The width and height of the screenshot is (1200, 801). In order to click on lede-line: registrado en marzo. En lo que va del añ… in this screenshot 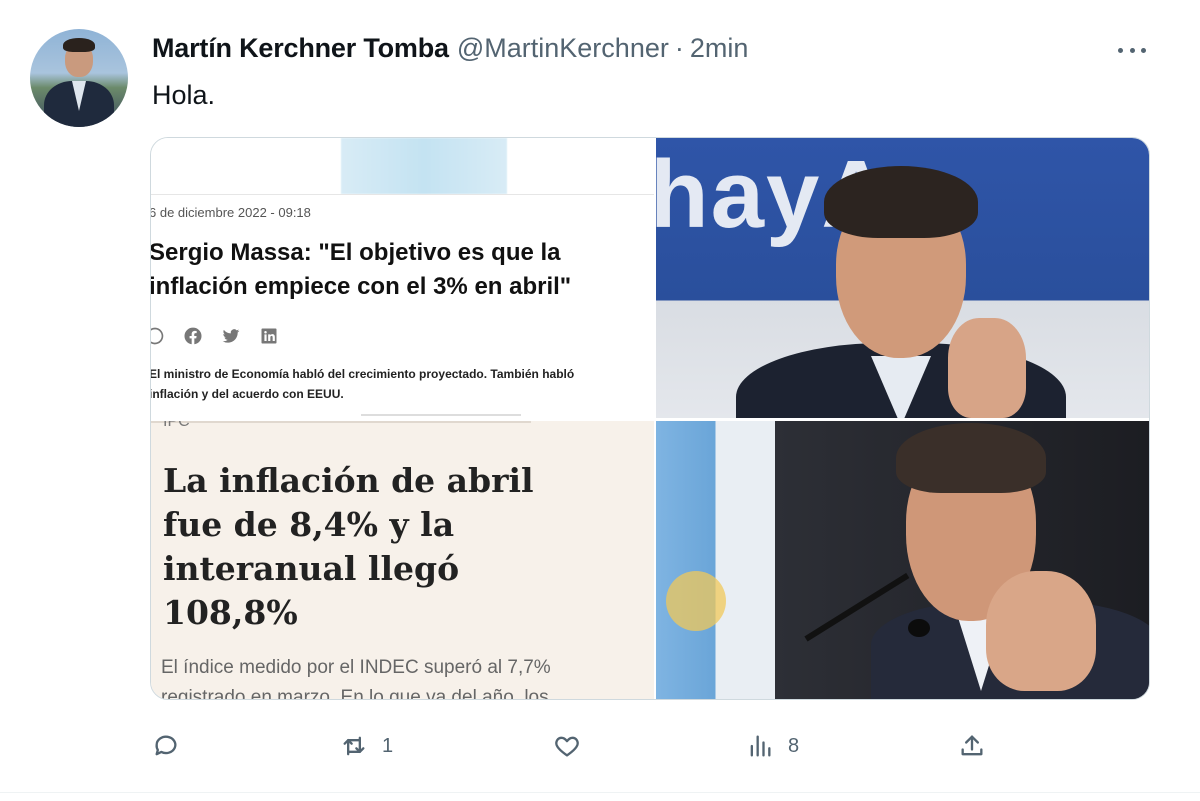, I will do `click(355, 693)`.